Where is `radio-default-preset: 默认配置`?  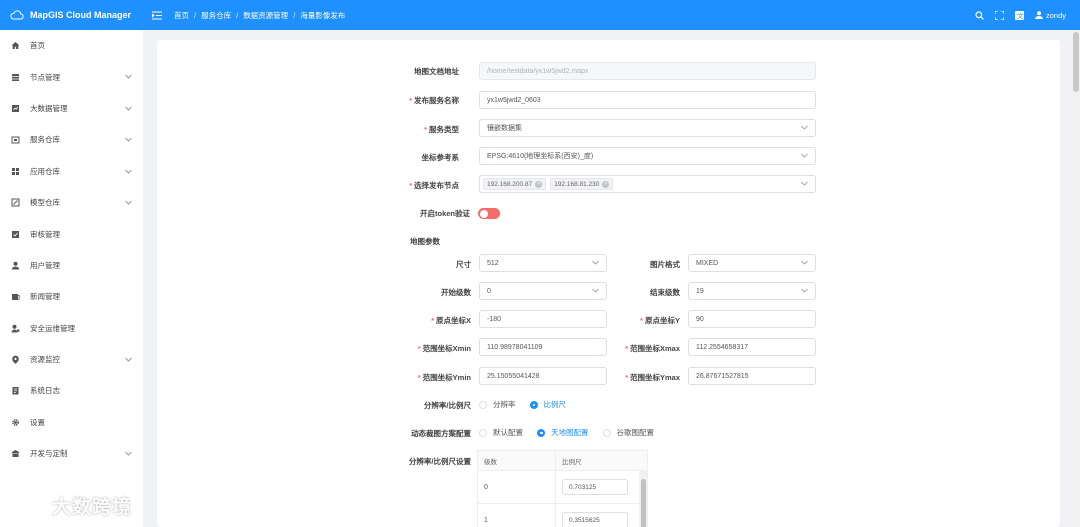
radio-default-preset: 默认配置 is located at coordinates (501, 432).